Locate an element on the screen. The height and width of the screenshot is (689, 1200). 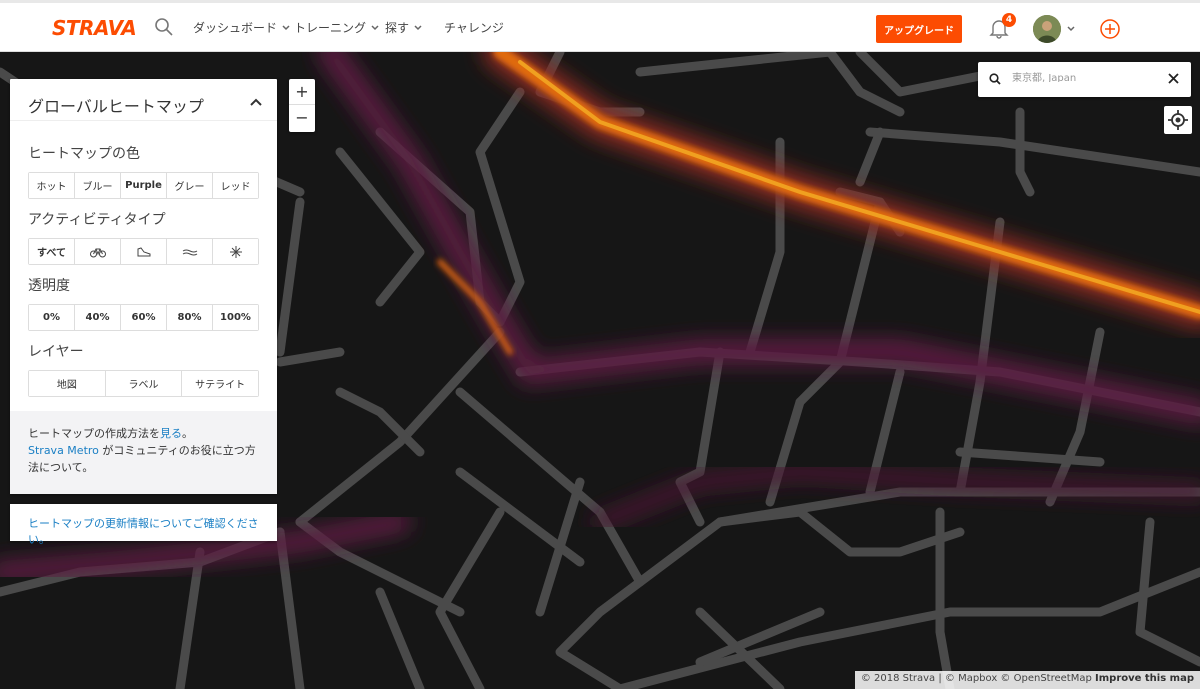
snowflake-icon is located at coordinates (235, 251).